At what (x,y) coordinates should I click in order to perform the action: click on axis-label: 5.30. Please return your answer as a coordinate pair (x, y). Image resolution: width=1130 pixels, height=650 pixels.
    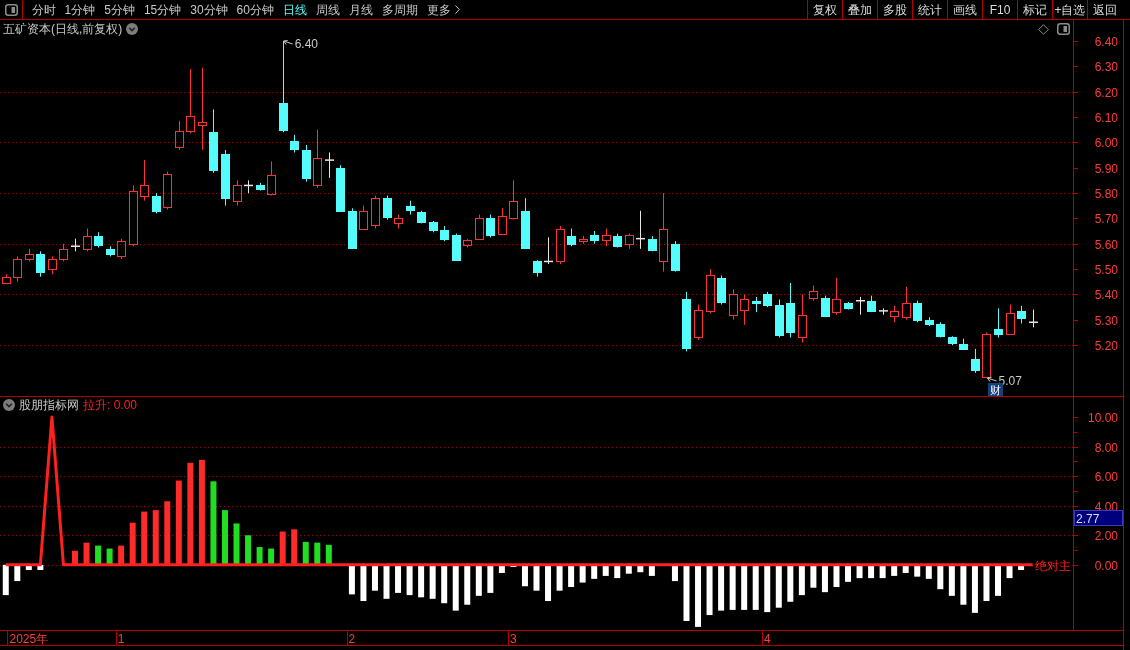
    Looking at the image, I should click on (1106, 321).